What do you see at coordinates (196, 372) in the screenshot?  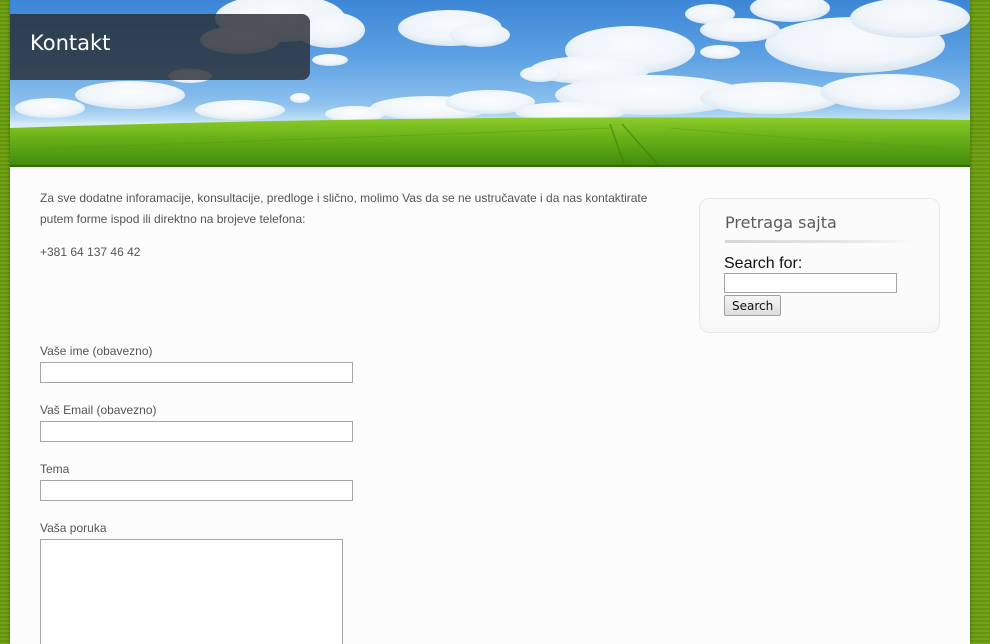 I see `name-input` at bounding box center [196, 372].